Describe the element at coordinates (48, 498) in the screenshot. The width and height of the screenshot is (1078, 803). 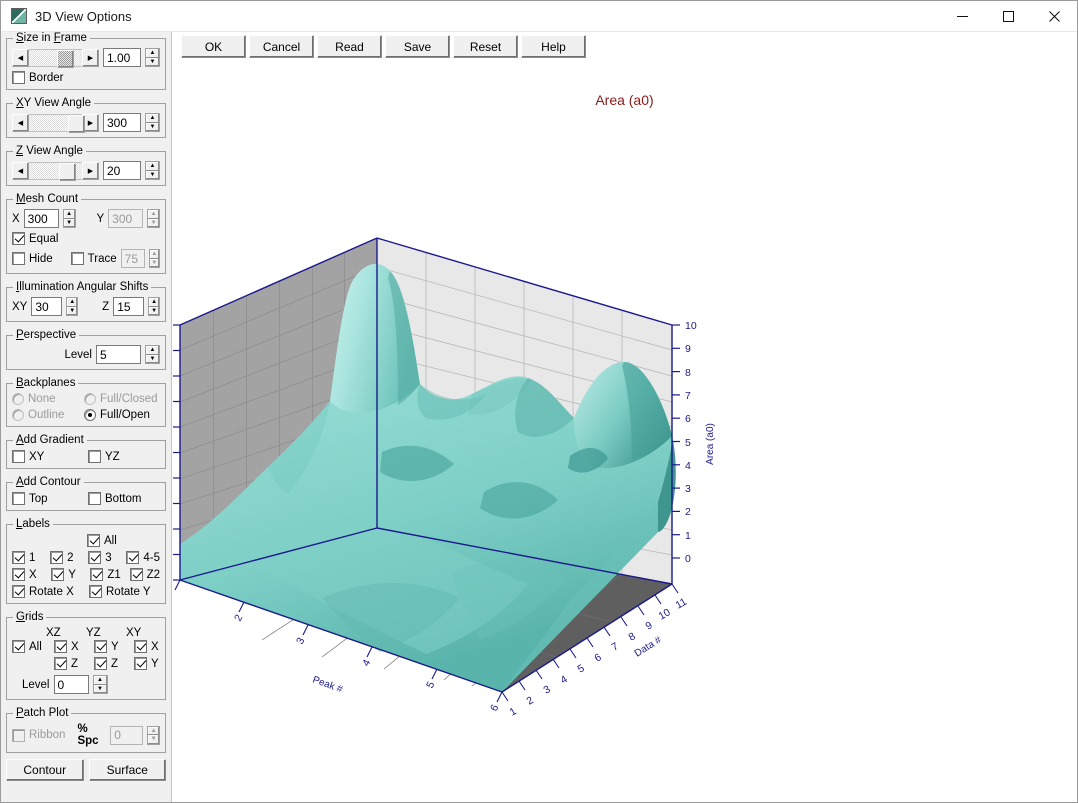
I see `contour-top-checkbox: Top` at that location.